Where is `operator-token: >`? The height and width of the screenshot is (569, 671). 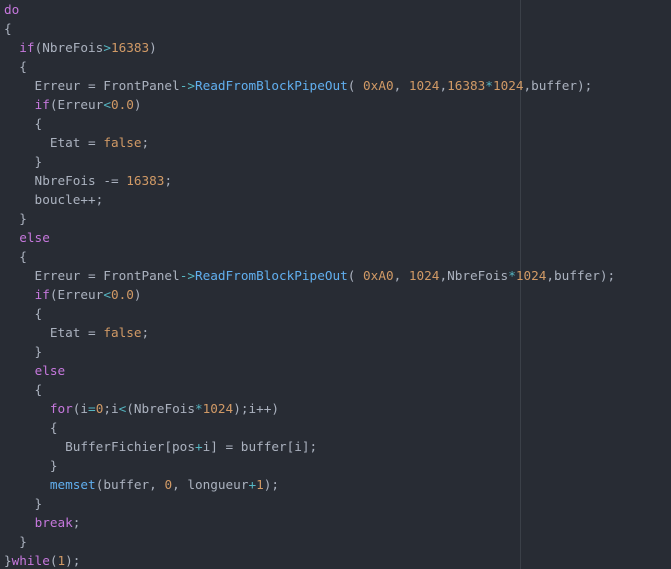 operator-token: > is located at coordinates (107, 47).